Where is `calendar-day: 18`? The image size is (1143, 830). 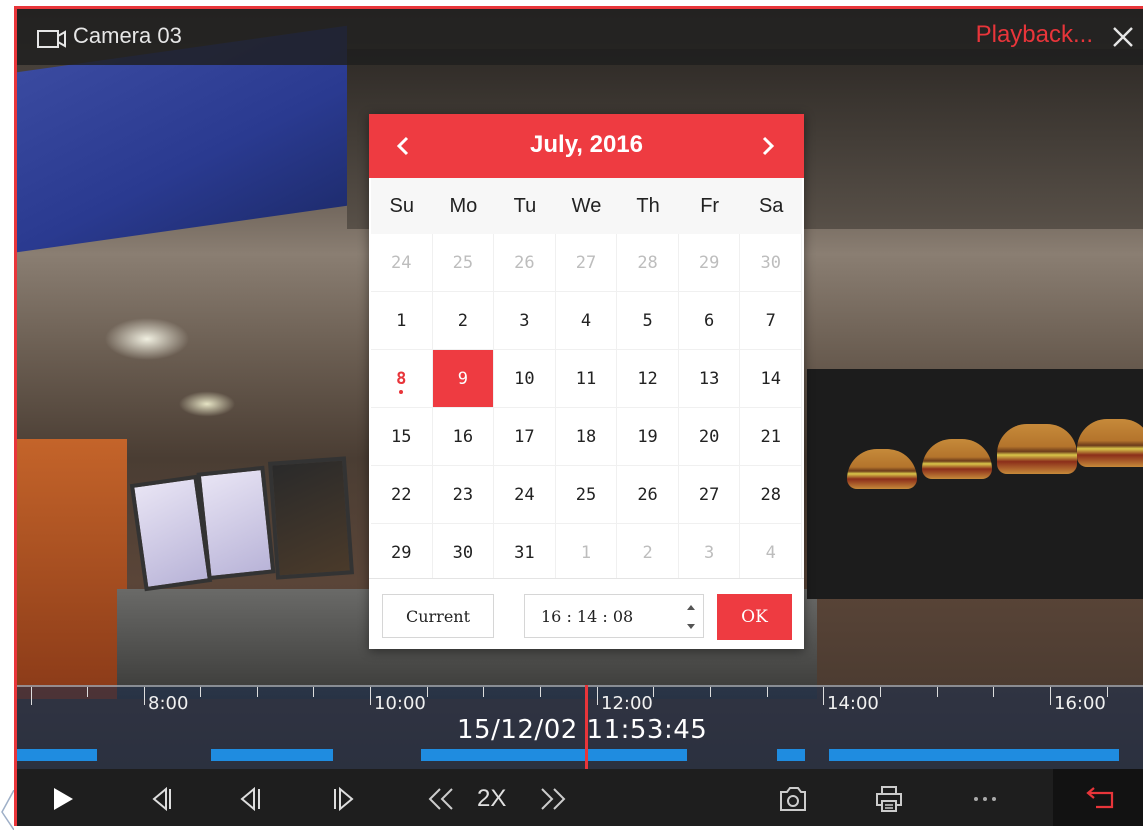 calendar-day: 18 is located at coordinates (586, 437).